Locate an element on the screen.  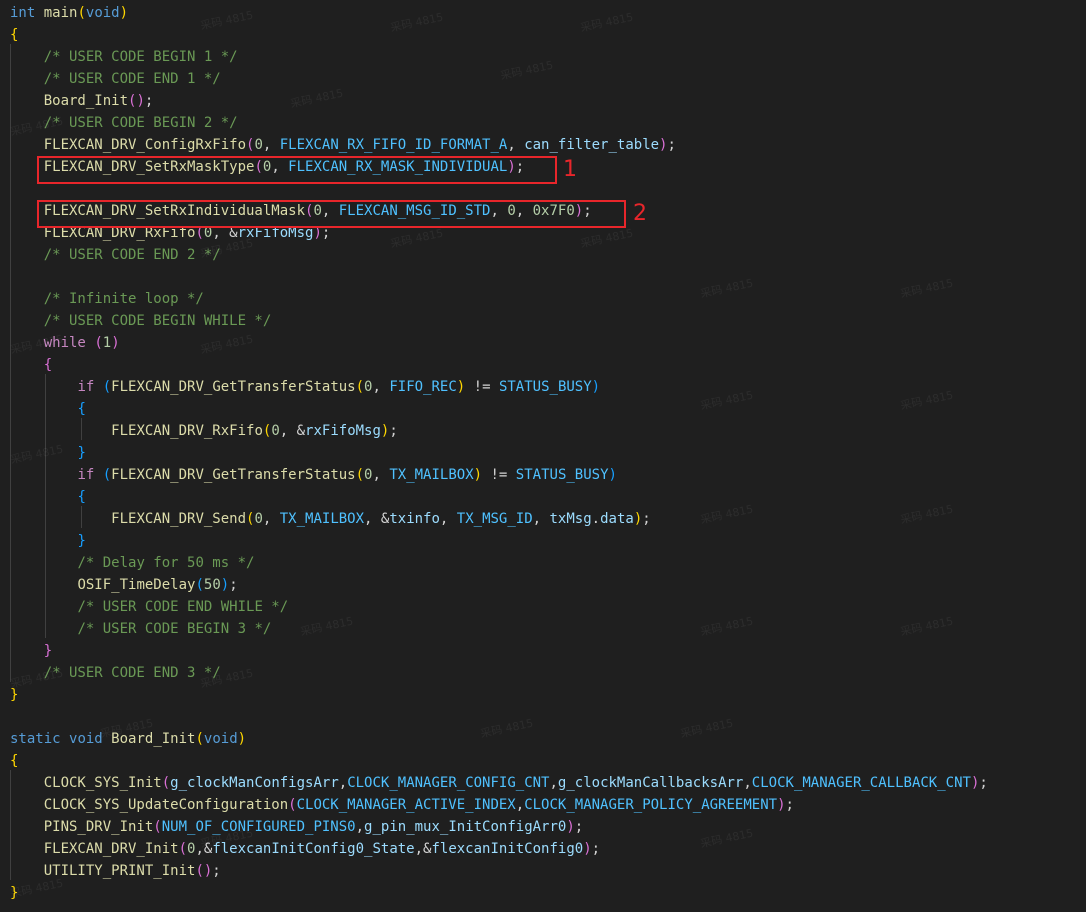
code-line: /* USER CODE END 2 */ is located at coordinates (110, 255).